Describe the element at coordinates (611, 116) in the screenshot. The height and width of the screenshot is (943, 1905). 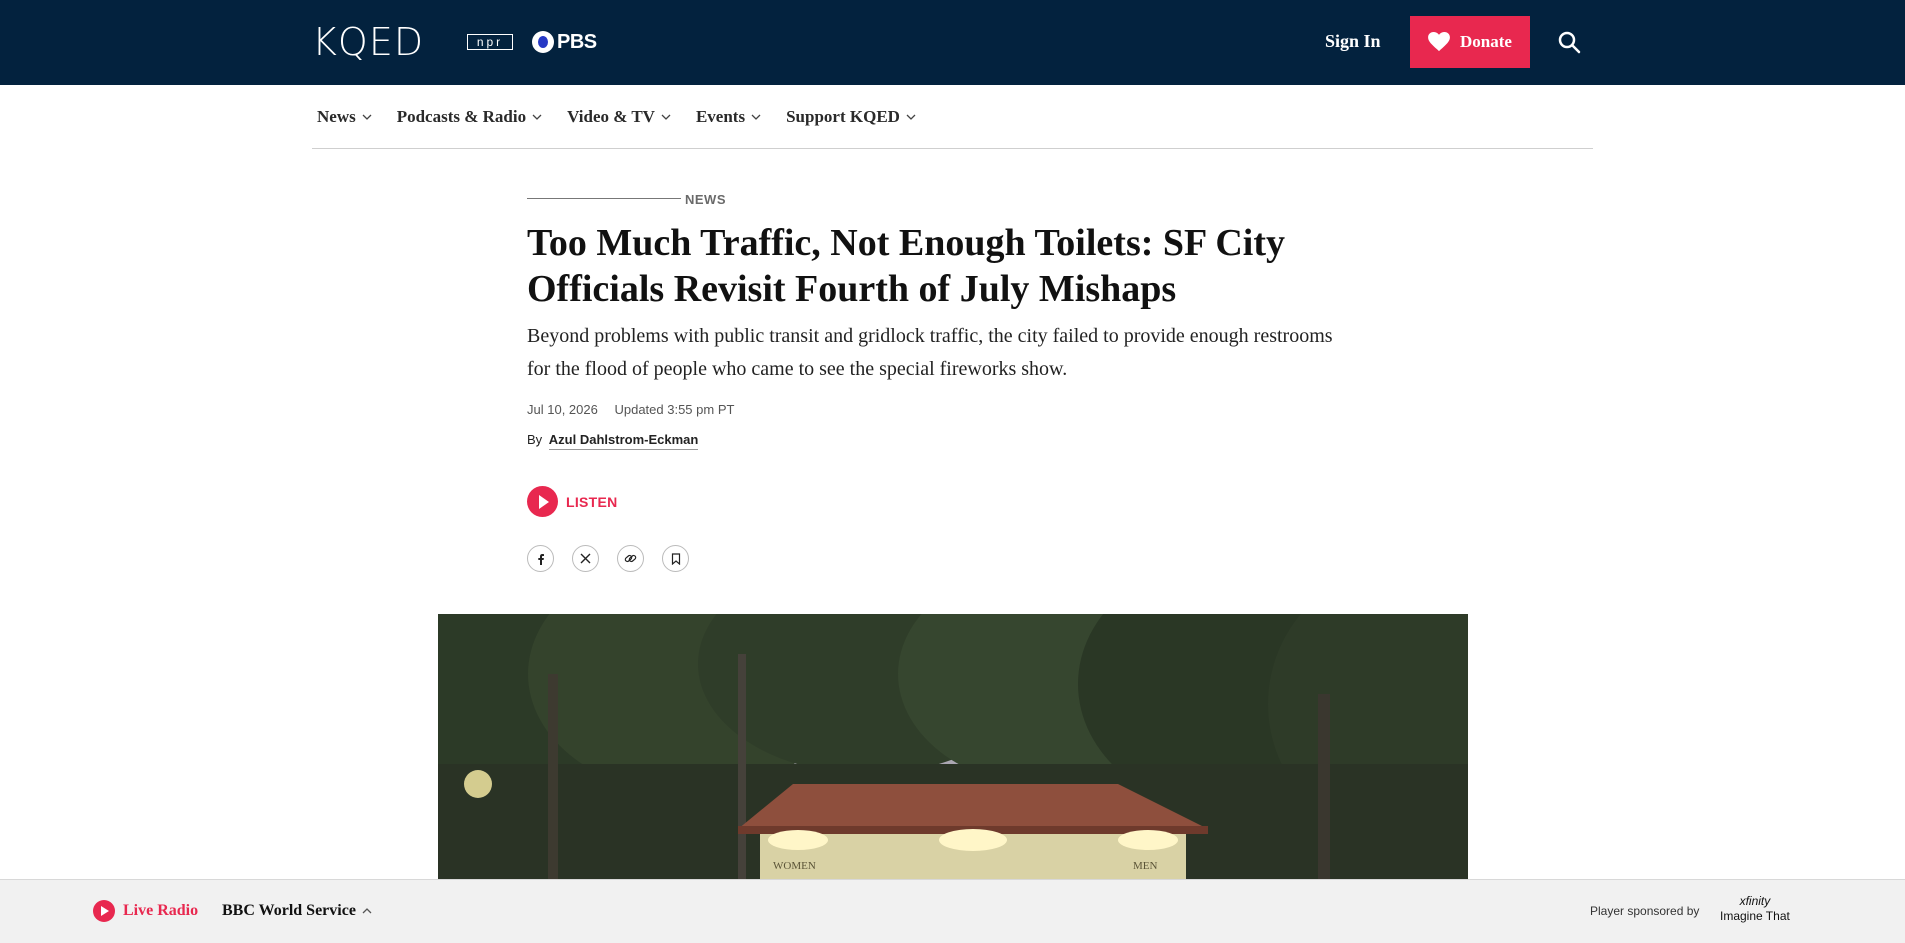
I see `nav-video-tv-label: Video & TV` at that location.